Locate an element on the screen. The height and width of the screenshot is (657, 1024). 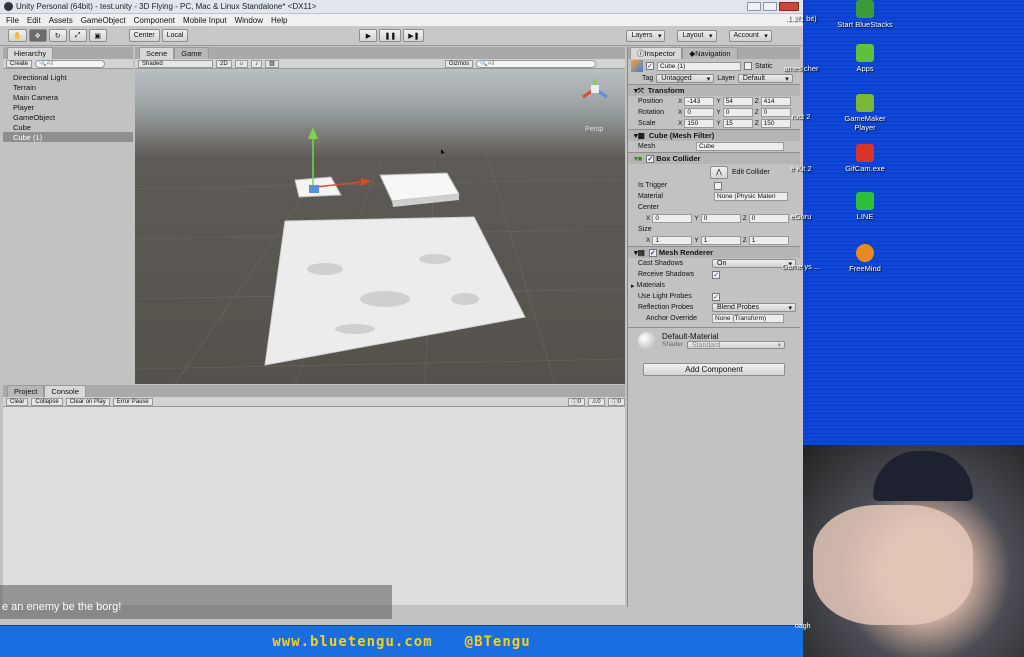
mesh-renderer-header: ▾▤ ✓ Mesh Renderer is located at coordinates (714, 252).